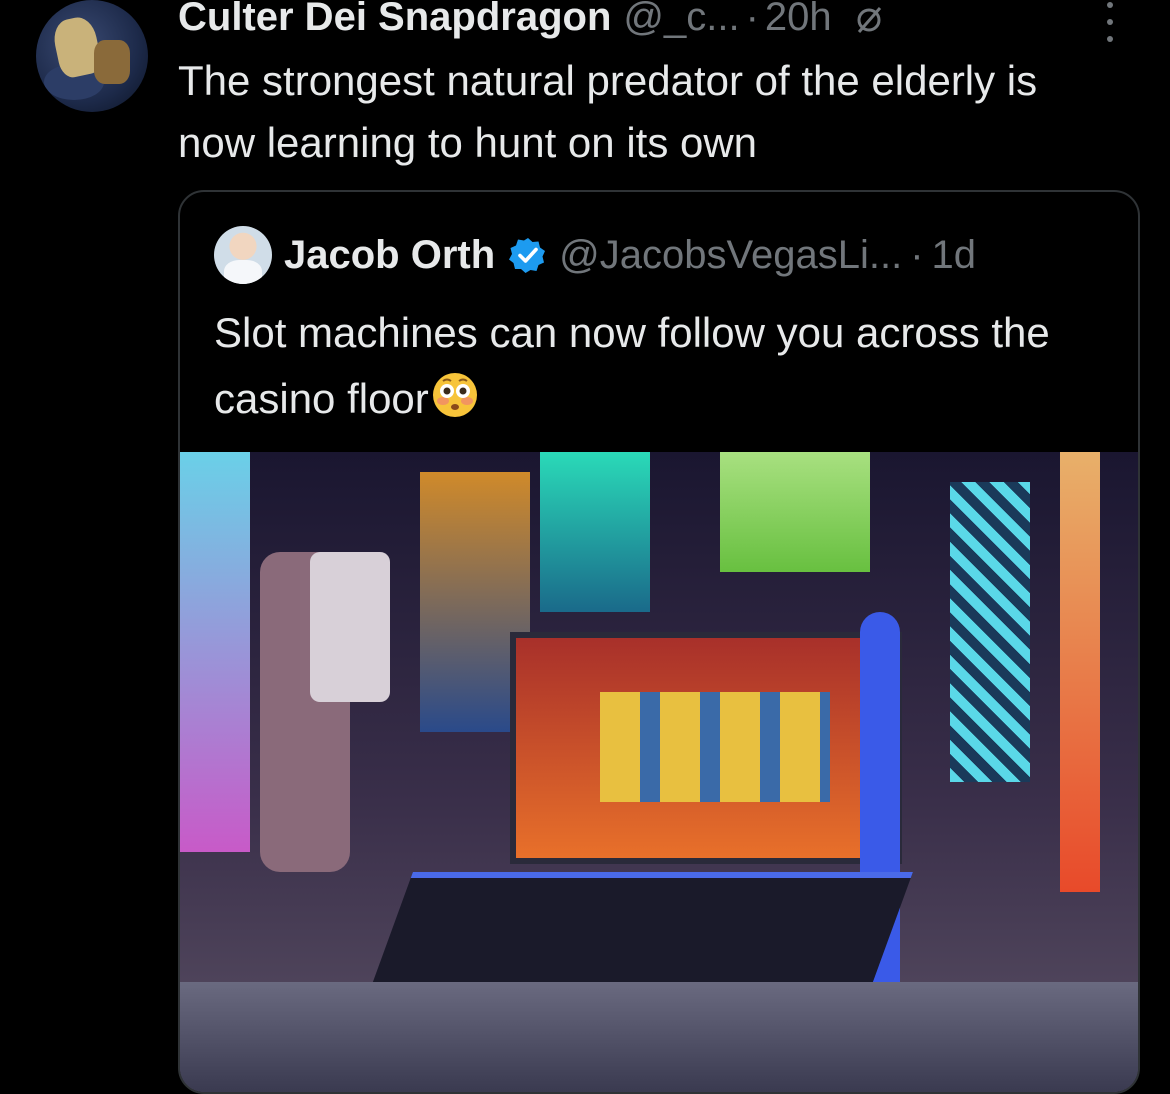 The width and height of the screenshot is (1170, 1094). Describe the element at coordinates (92, 56) in the screenshot. I see `avatar` at that location.